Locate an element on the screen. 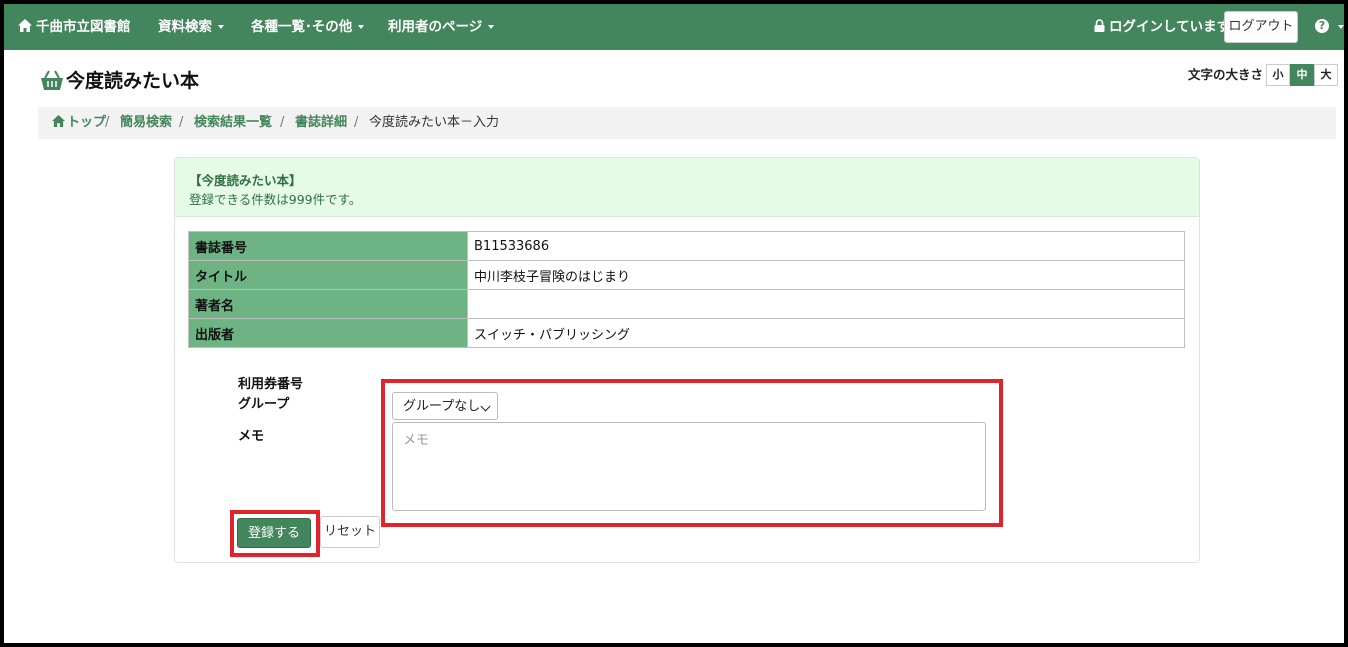 The width and height of the screenshot is (1348, 647). chevron-down-icon is located at coordinates (485, 406).